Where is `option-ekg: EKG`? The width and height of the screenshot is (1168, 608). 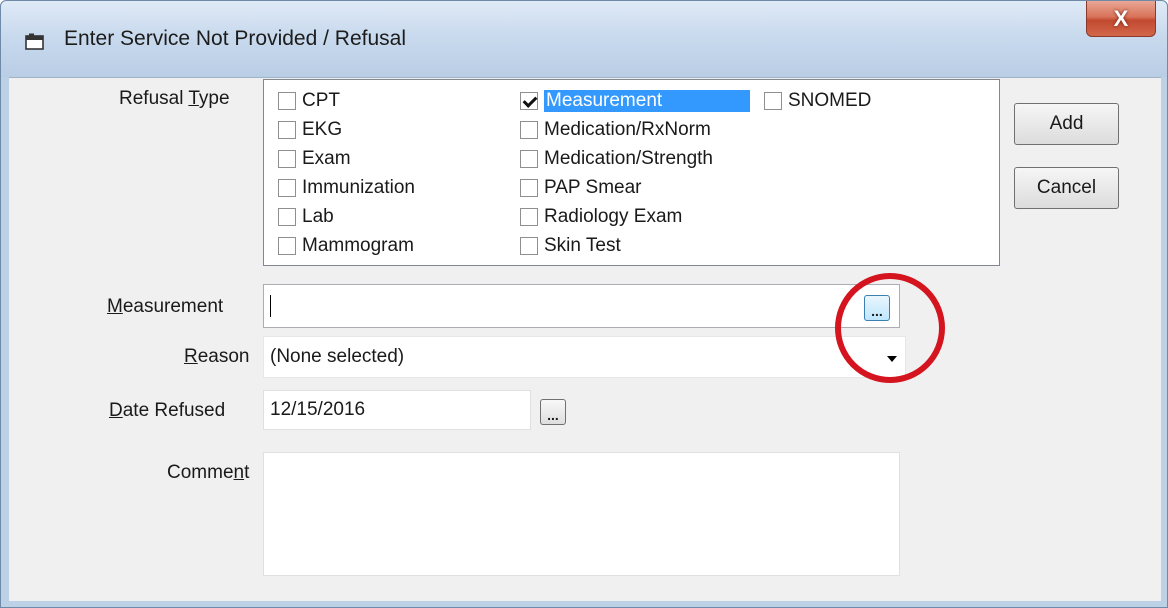
option-ekg: EKG is located at coordinates (310, 130).